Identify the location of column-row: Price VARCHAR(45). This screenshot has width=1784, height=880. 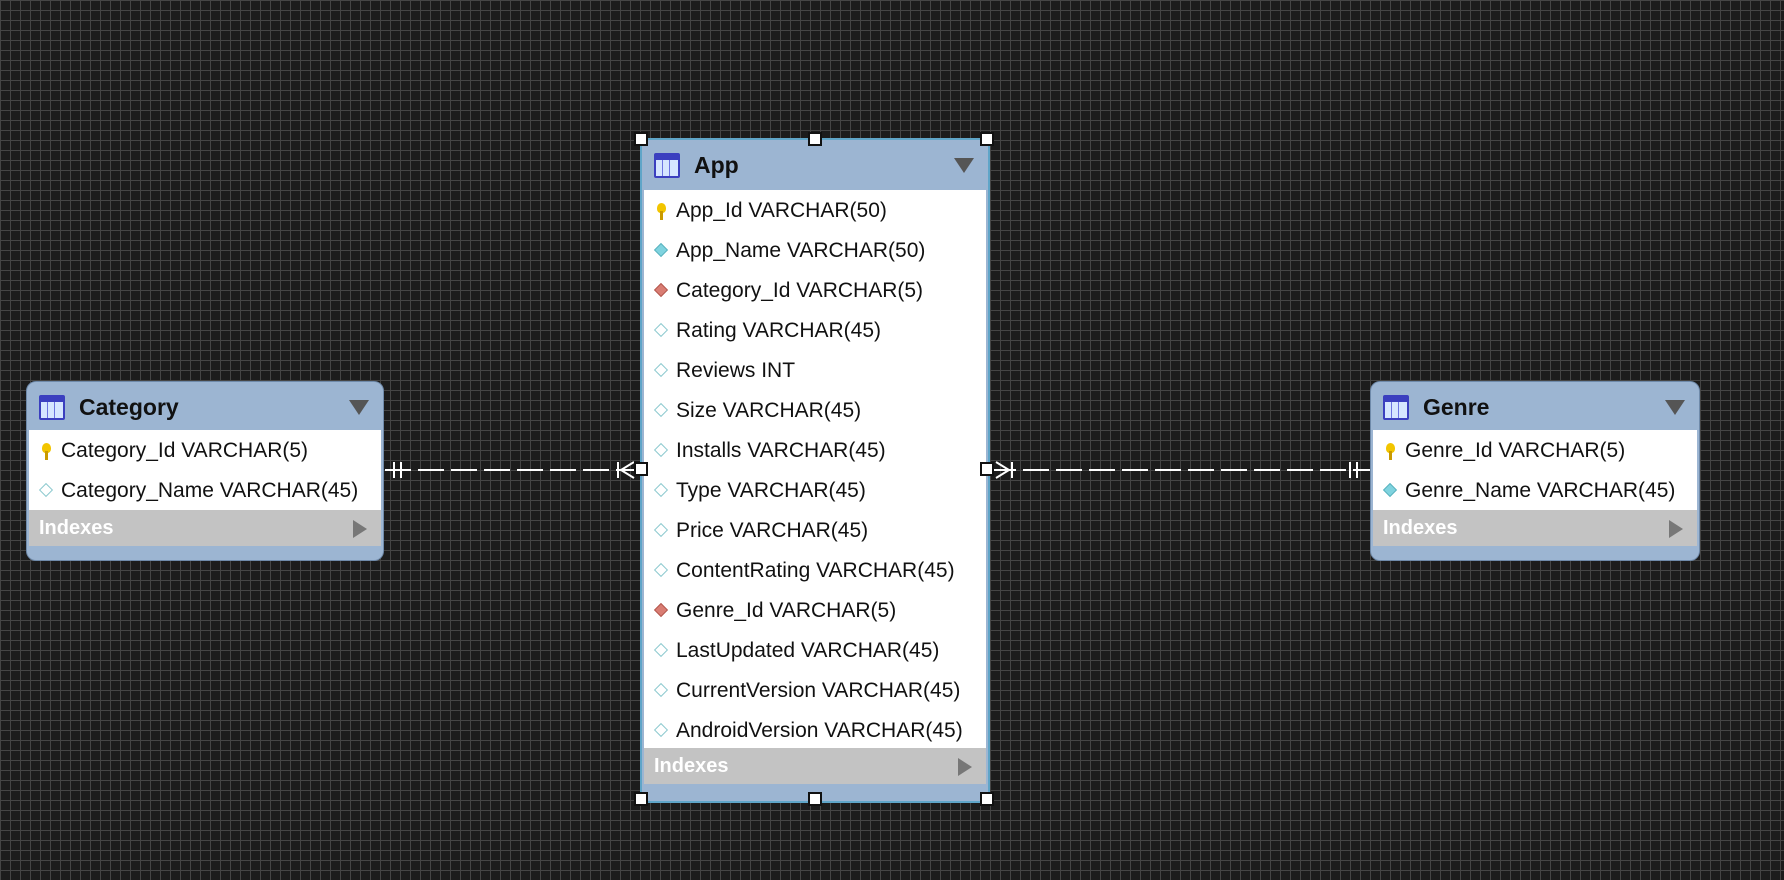
(815, 530).